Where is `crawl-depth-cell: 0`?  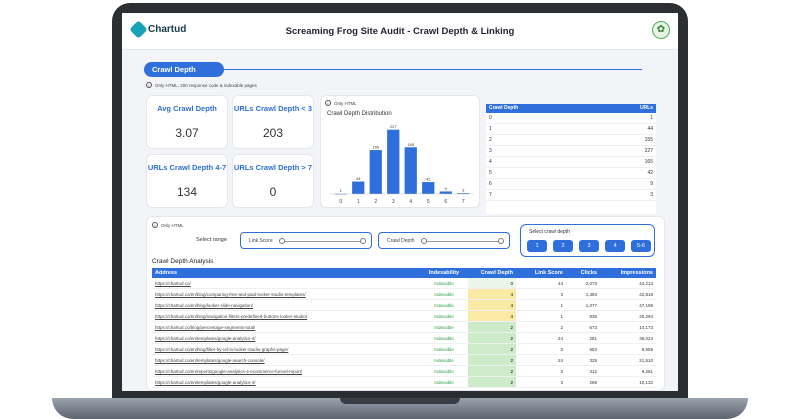
crawl-depth-cell: 0 is located at coordinates (490, 118).